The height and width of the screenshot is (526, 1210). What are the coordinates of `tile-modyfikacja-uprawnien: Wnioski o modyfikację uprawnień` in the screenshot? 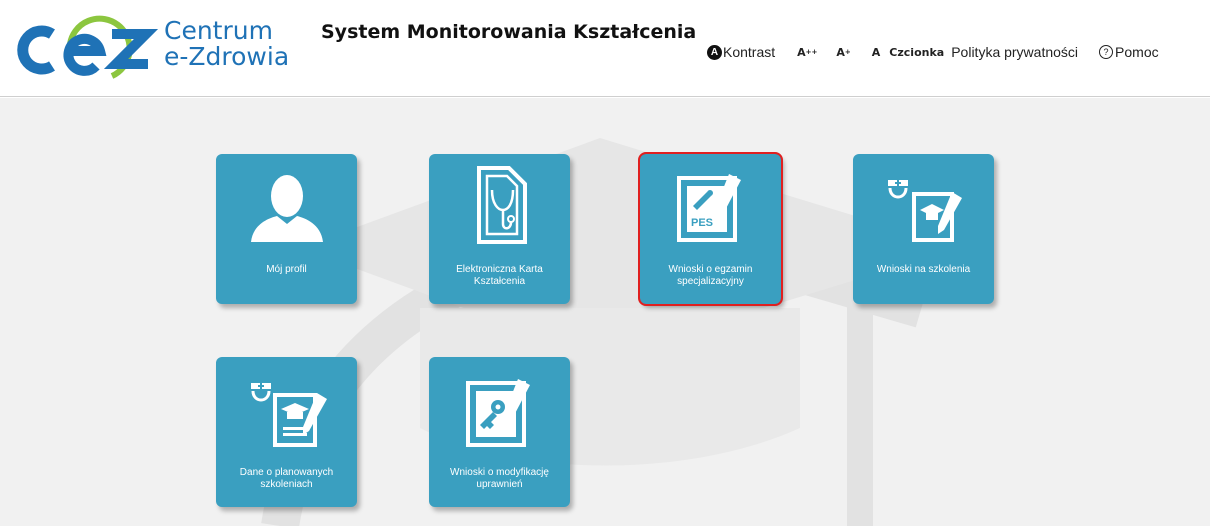 It's located at (499, 432).